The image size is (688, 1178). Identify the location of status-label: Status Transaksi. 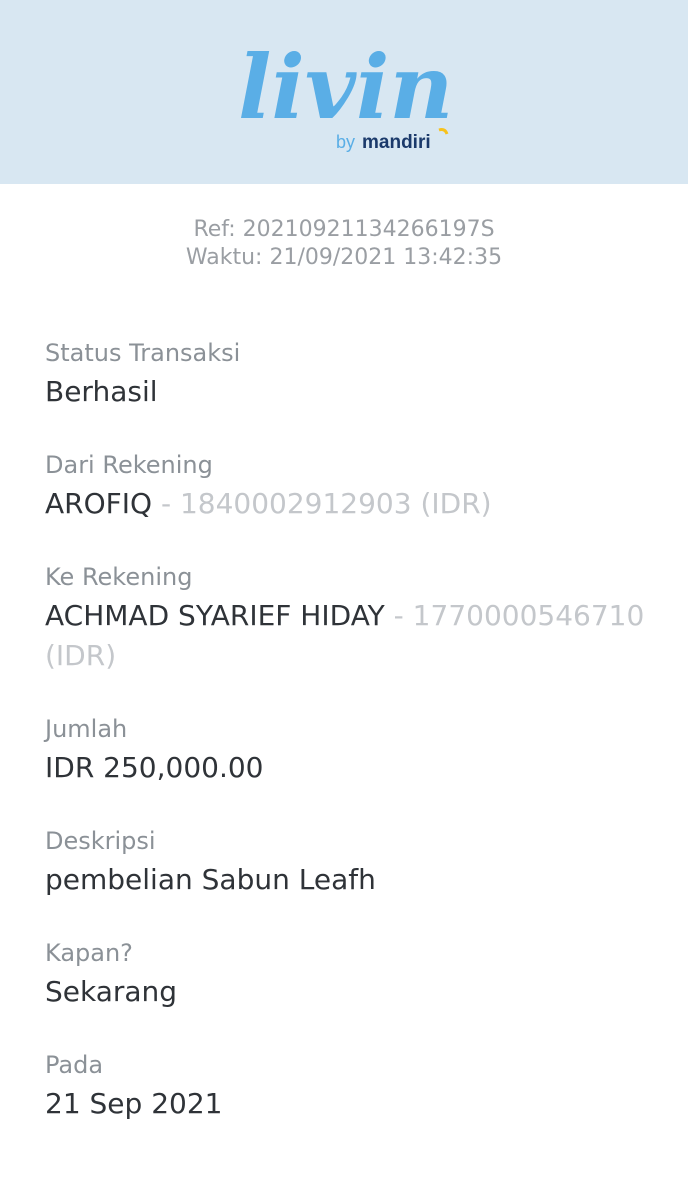
(143, 353).